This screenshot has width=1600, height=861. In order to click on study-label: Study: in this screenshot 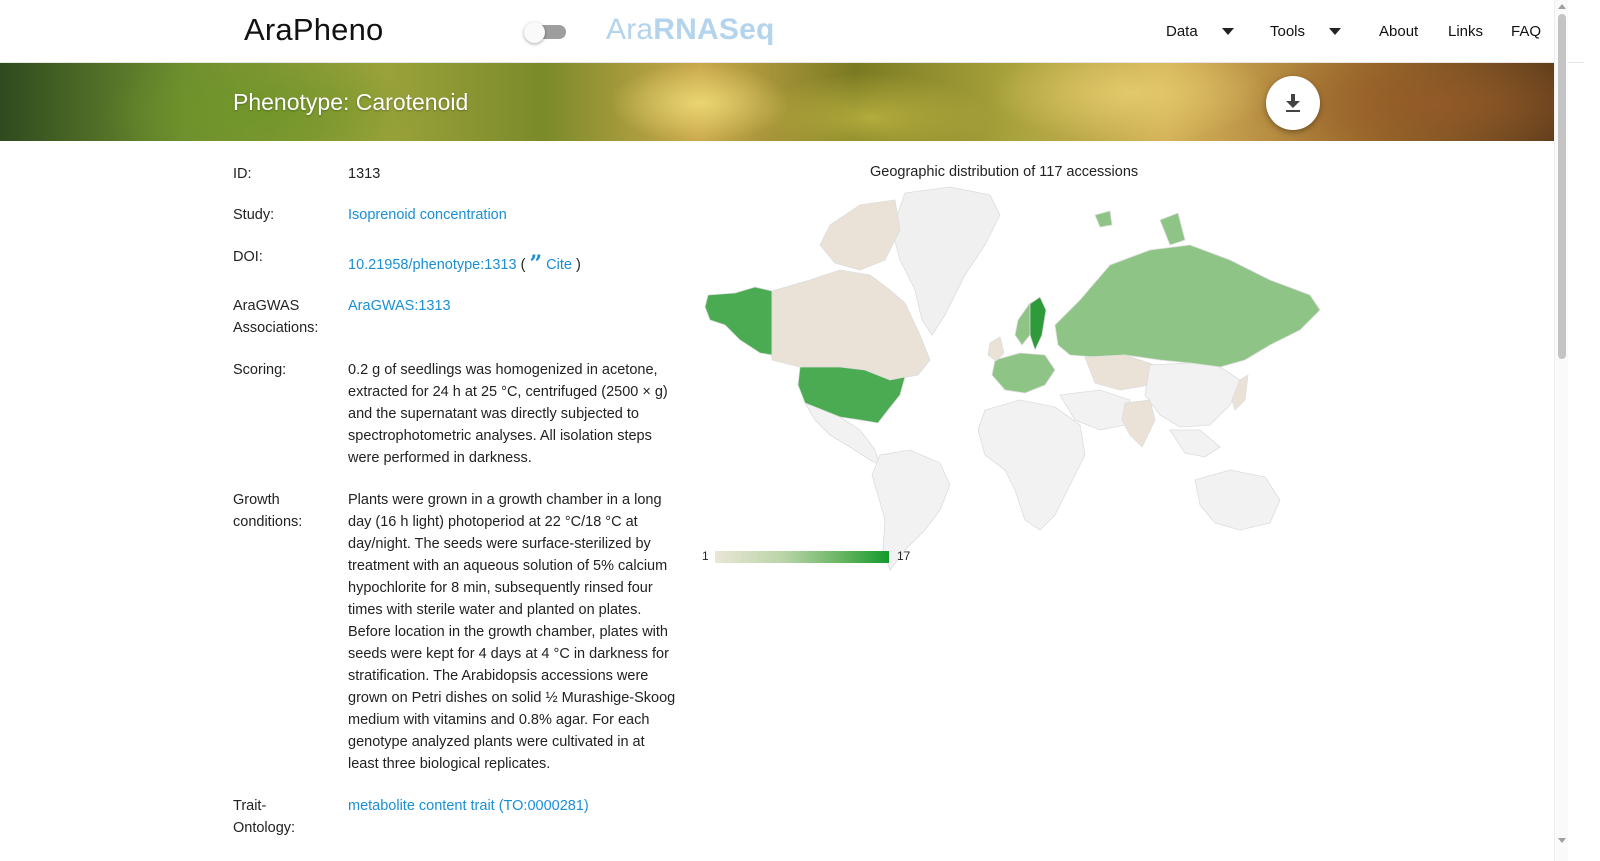, I will do `click(254, 215)`.